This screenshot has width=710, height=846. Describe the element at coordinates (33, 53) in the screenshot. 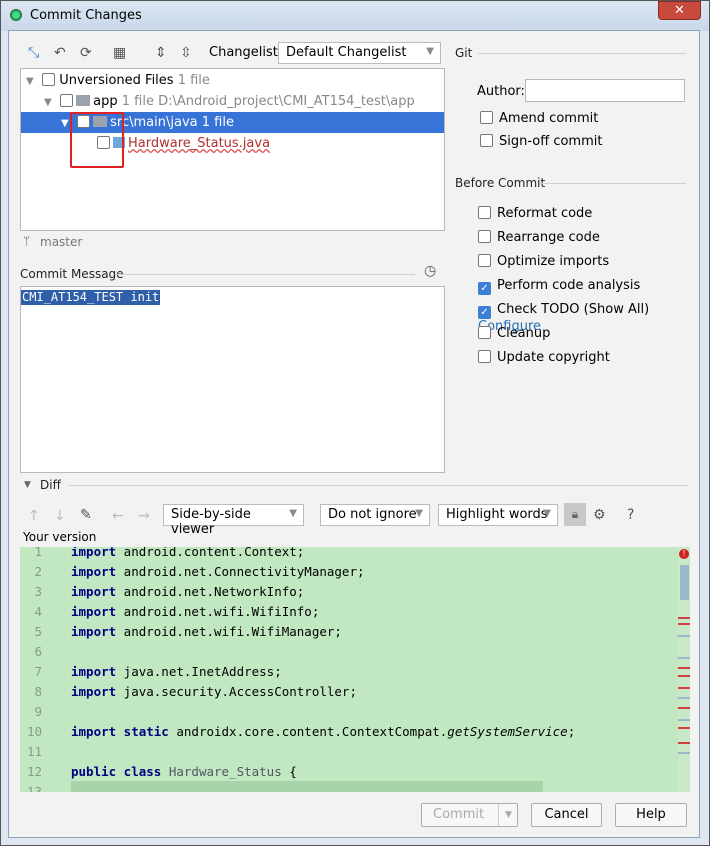

I see `refresh-compare-icon: ⤡` at that location.